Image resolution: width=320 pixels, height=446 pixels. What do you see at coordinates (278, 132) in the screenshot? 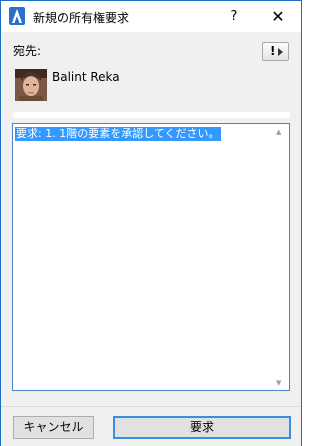
I see `scroll-up-icon: ▲` at bounding box center [278, 132].